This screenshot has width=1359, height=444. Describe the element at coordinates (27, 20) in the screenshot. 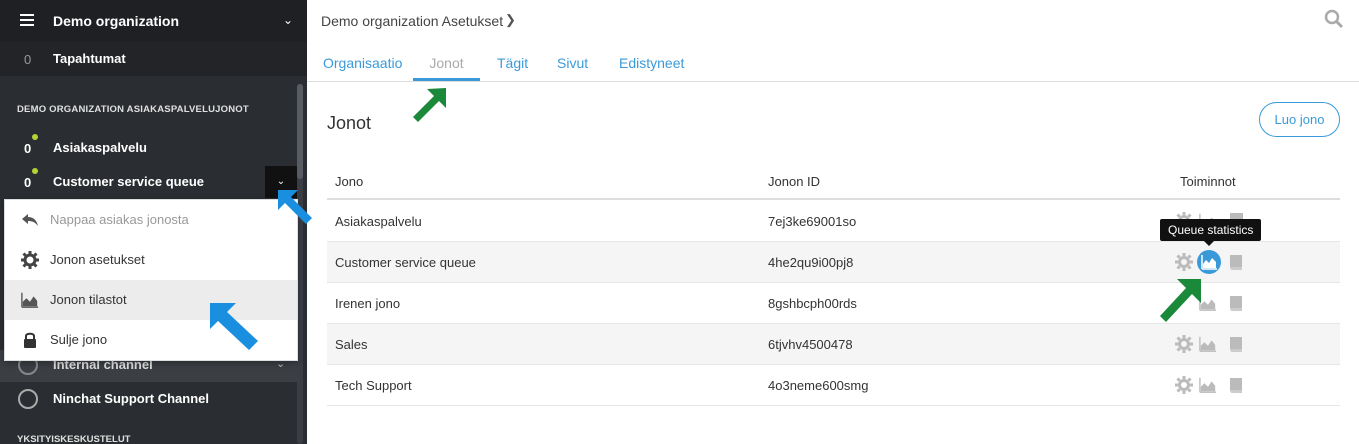

I see `hamburger-icon` at that location.